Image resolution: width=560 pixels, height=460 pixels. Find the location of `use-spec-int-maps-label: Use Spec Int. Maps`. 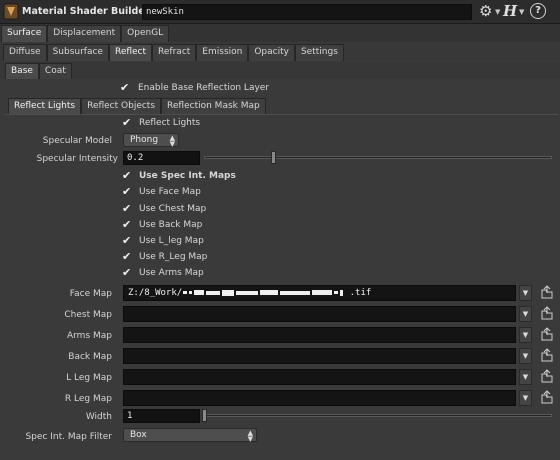

use-spec-int-maps-label: Use Spec Int. Maps is located at coordinates (187, 176).